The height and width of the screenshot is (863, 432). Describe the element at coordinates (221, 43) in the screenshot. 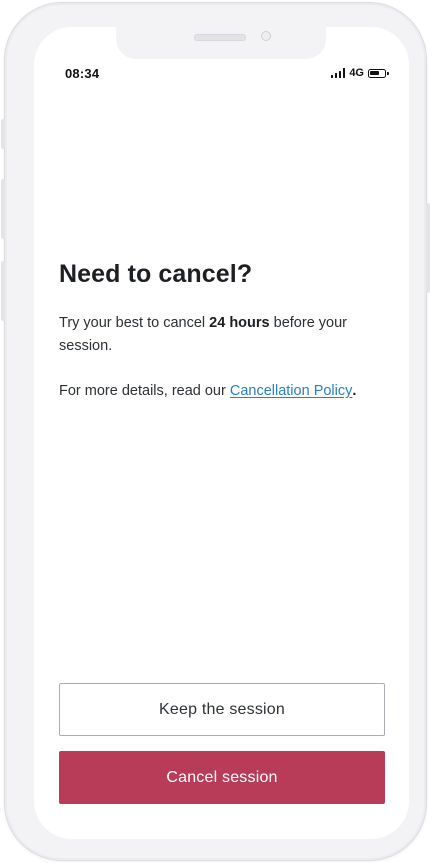

I see `notch` at that location.